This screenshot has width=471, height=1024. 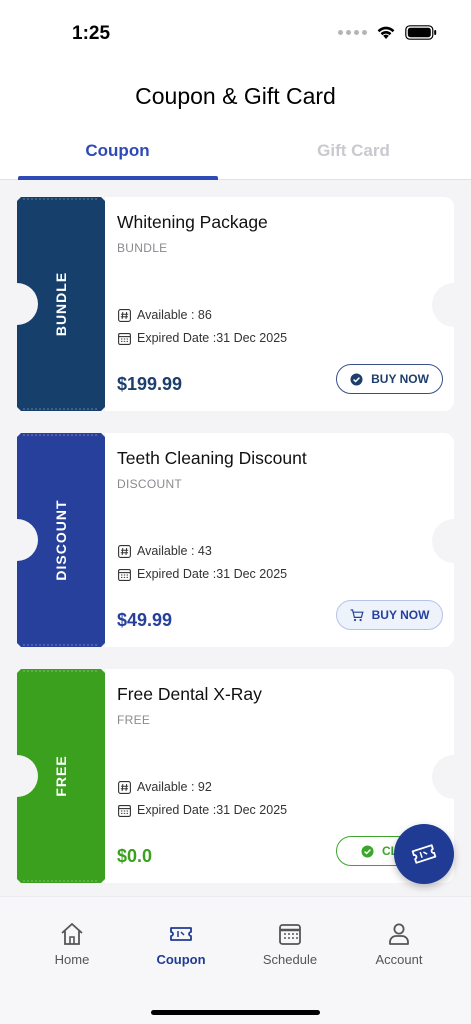 I want to click on coupon-name: Free Dental X-Ray, so click(x=189, y=694).